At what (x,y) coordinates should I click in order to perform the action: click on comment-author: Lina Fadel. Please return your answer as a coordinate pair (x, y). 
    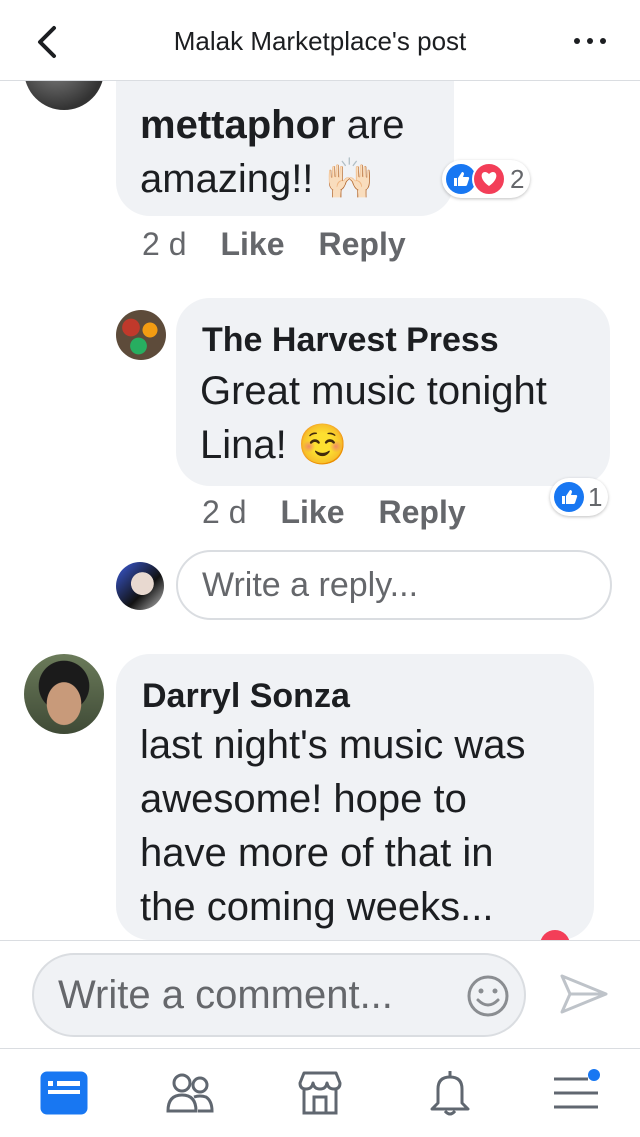
    Looking at the image, I should click on (219, 84).